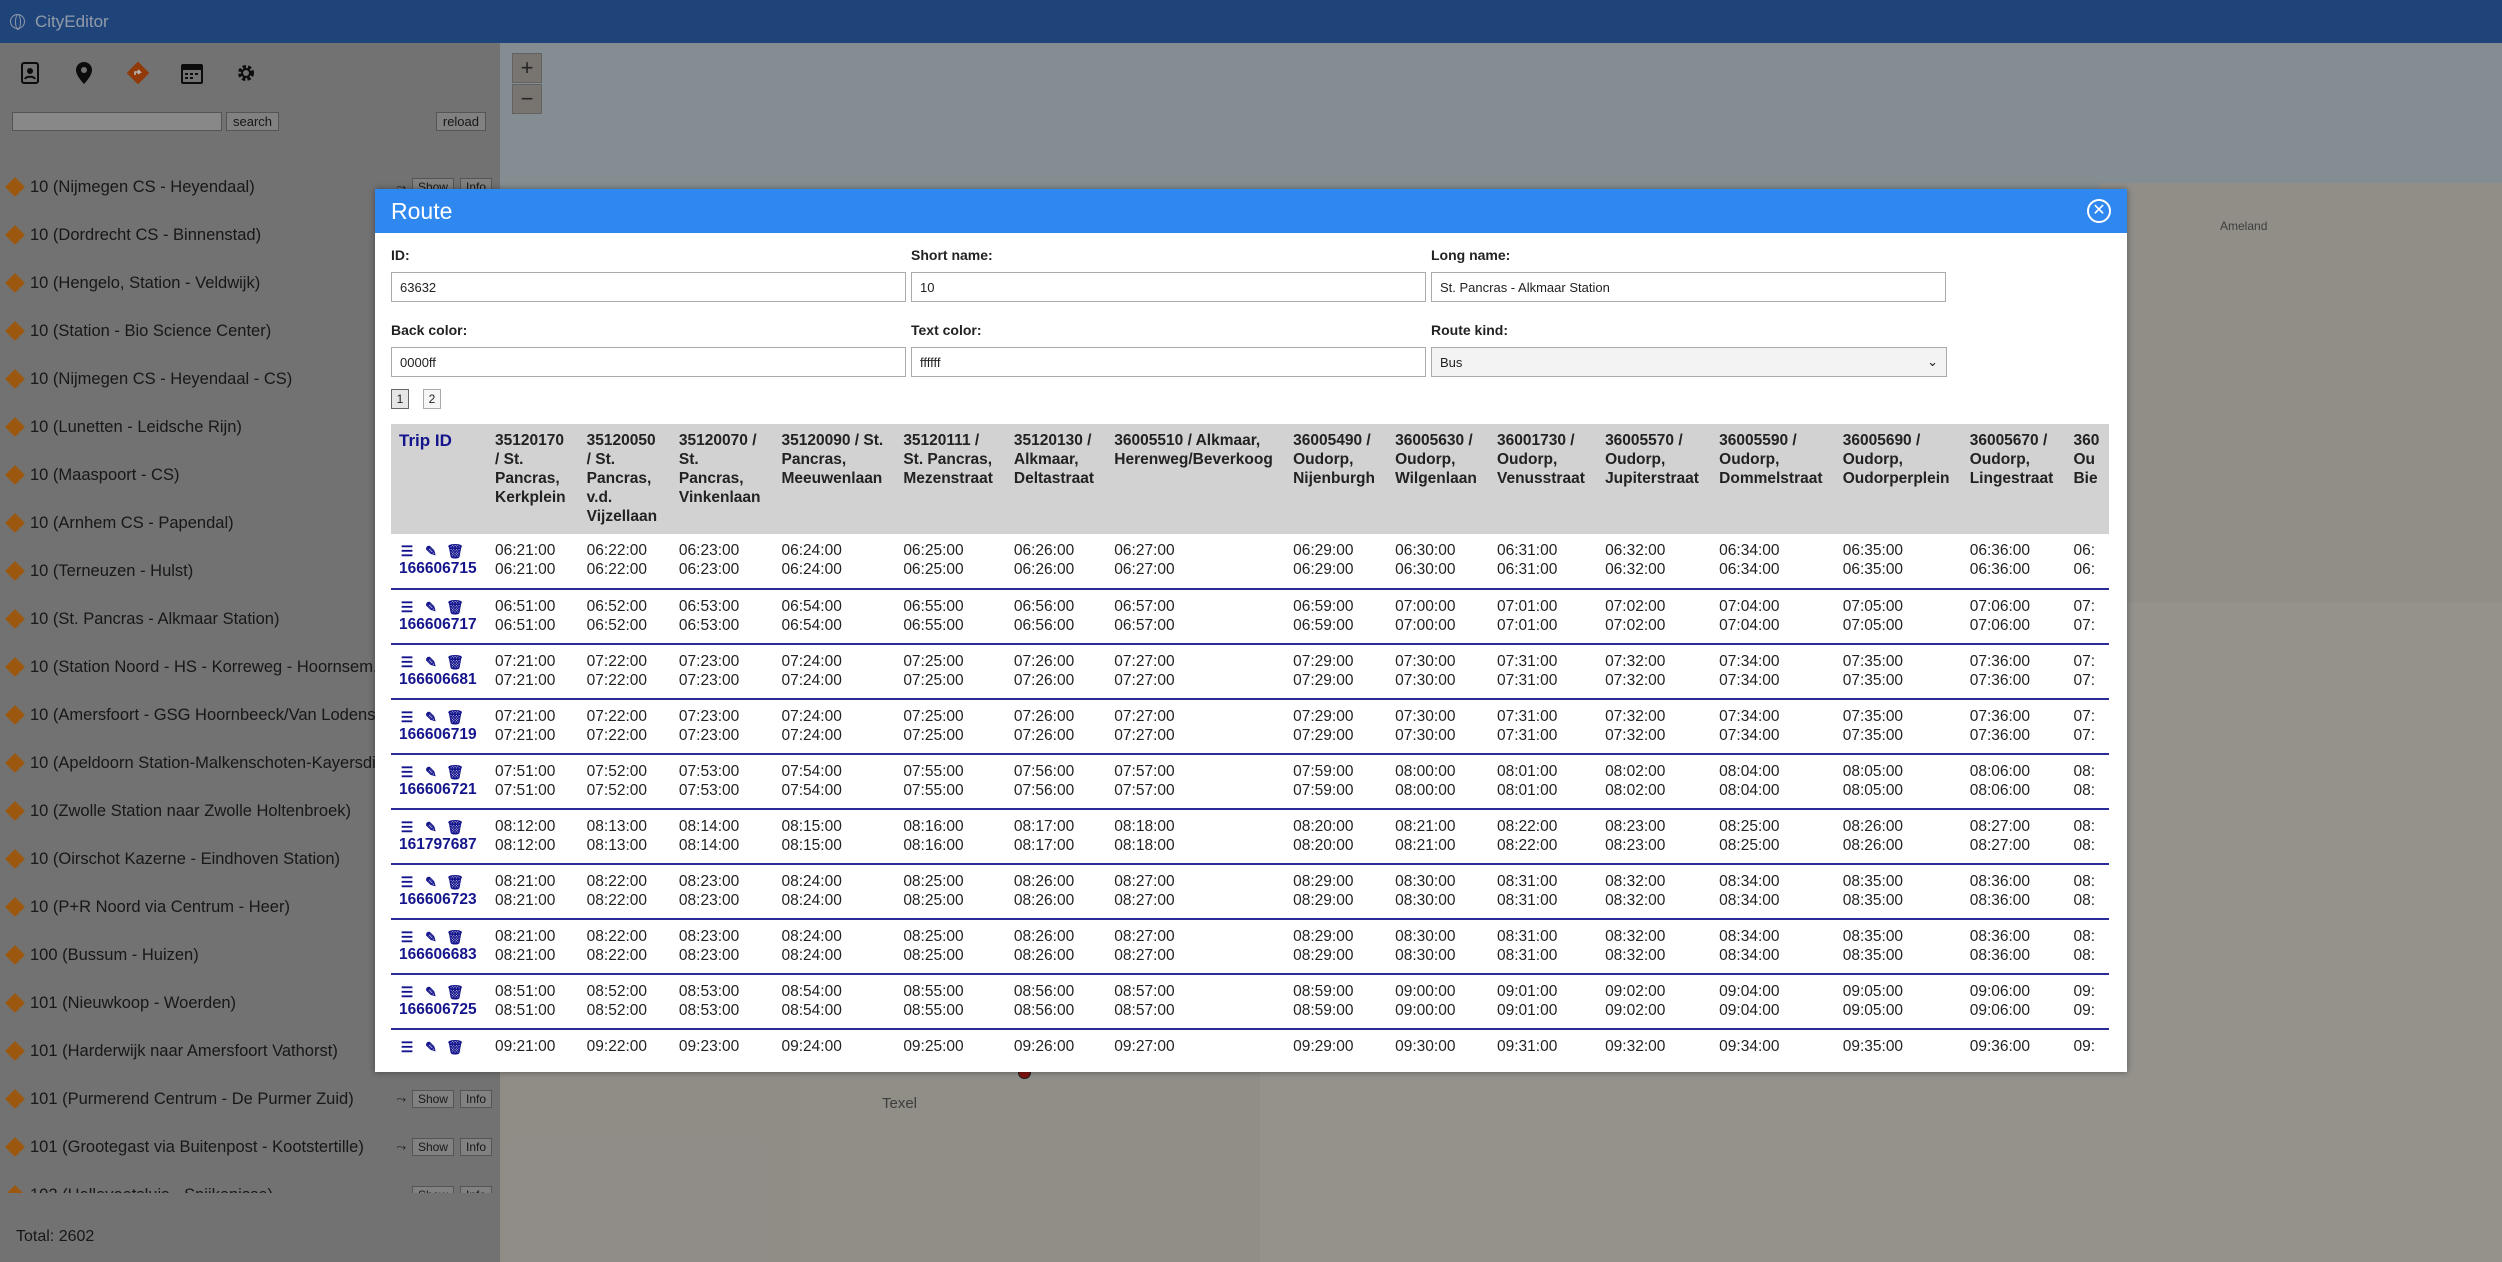 The image size is (2502, 1262). Describe the element at coordinates (2099, 211) in the screenshot. I see `close-icon: ✕` at that location.